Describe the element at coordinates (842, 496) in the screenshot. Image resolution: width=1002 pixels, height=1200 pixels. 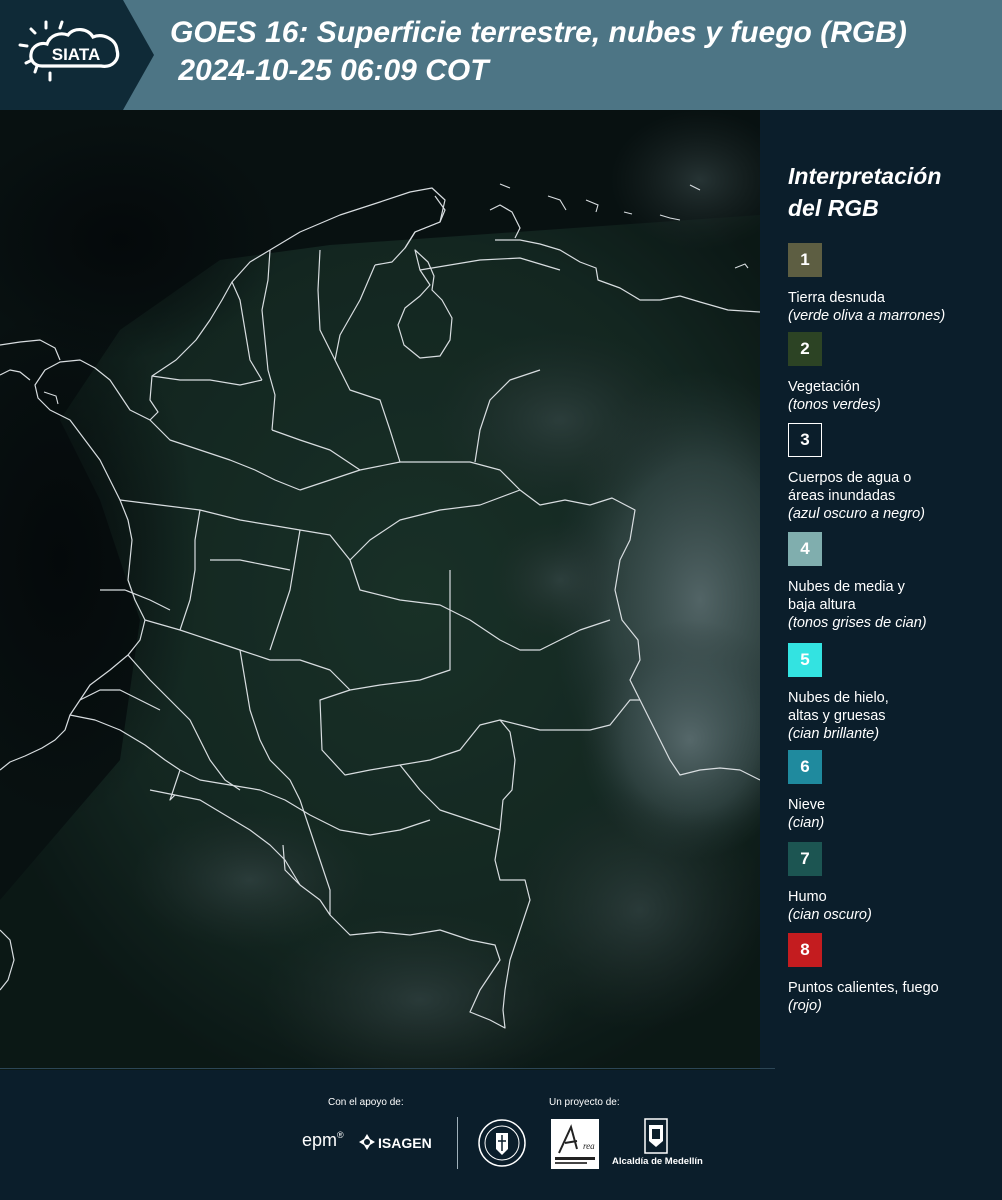
I see `legend-item-line: áreas inundadas` at that location.